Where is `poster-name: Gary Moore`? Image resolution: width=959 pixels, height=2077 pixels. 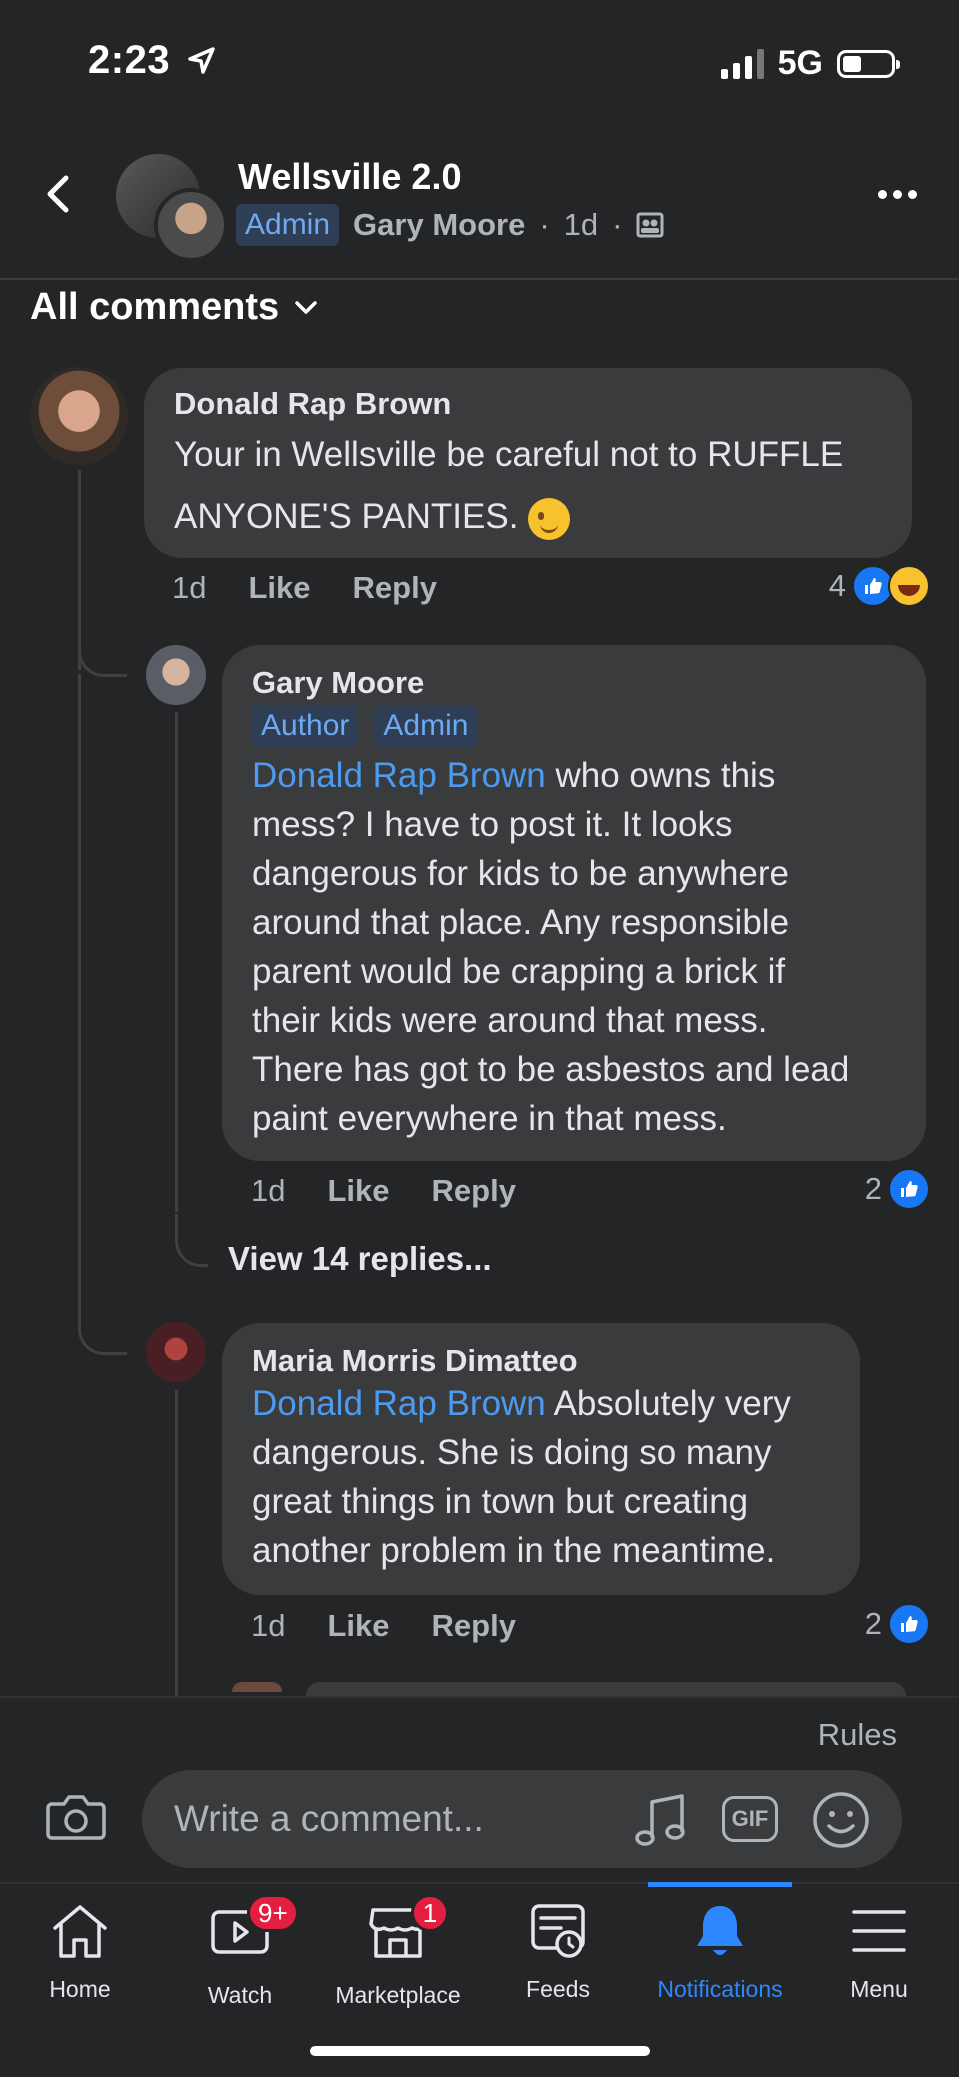 poster-name: Gary Moore is located at coordinates (439, 225).